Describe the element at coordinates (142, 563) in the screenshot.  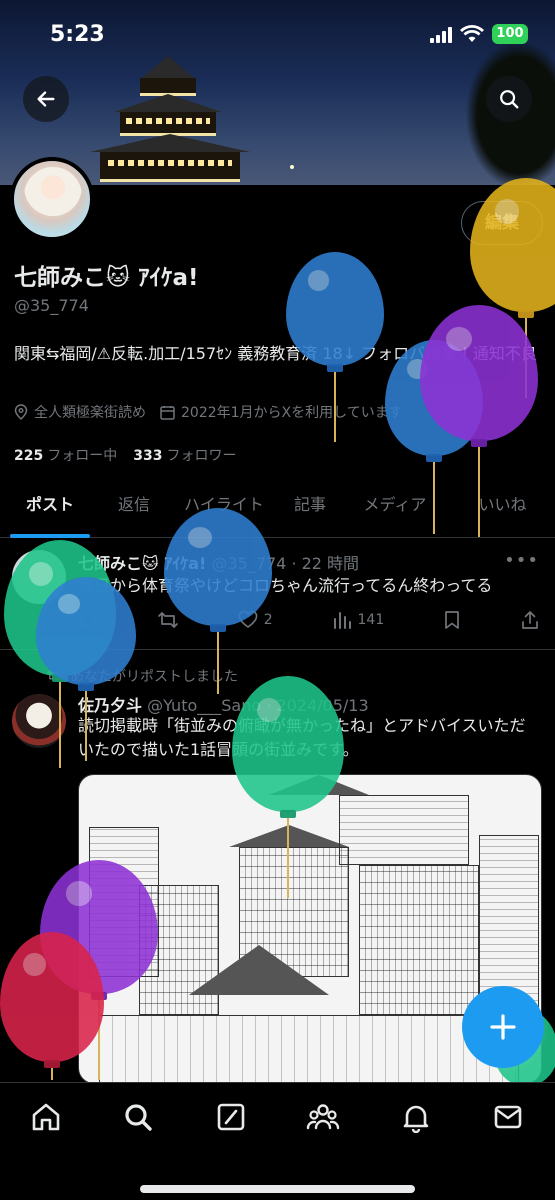
I see `post-author-name: 七師みこ🐱 ｱｲｹa!` at that location.